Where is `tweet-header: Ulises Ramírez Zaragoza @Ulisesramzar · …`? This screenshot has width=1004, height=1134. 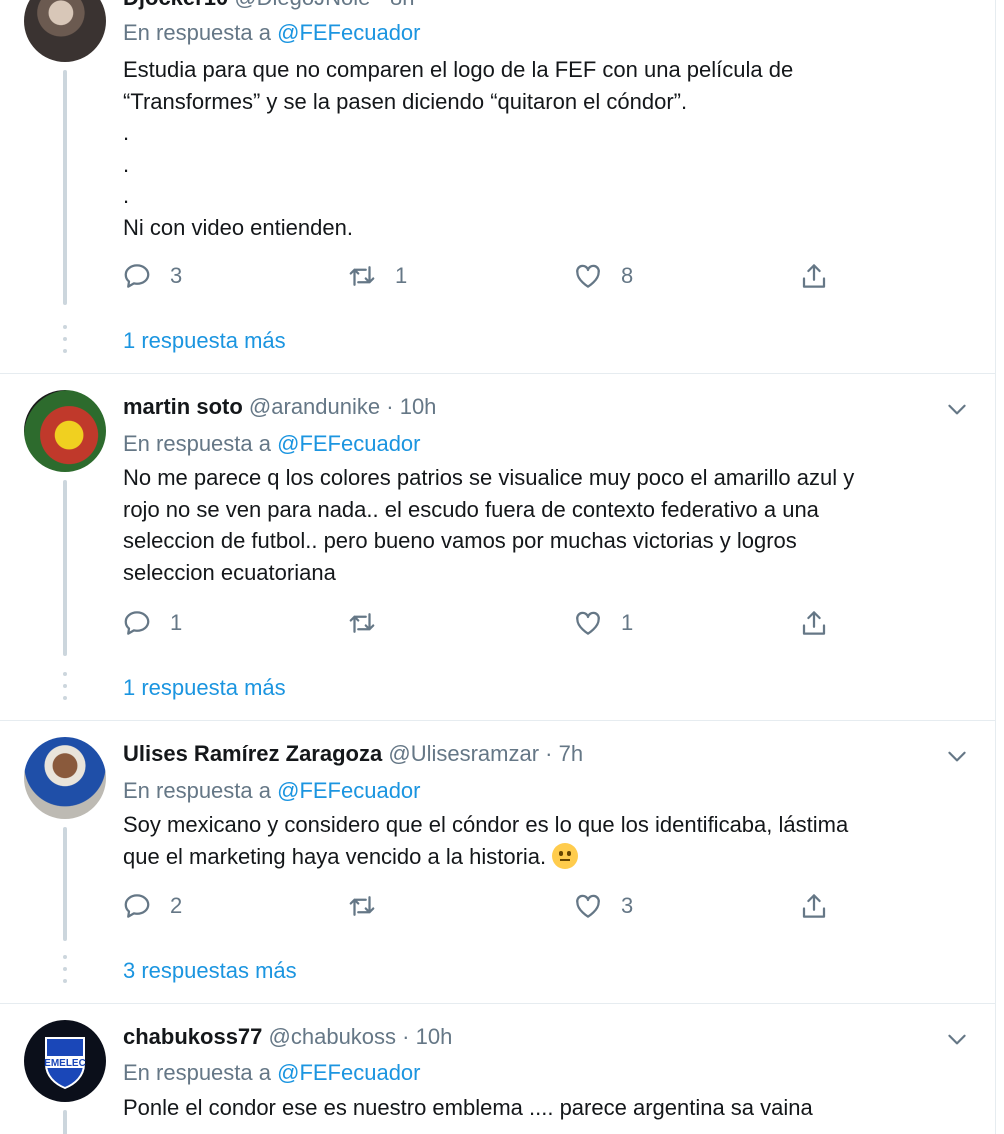 tweet-header: Ulises Ramírez Zaragoza @Ulisesramzar · … is located at coordinates (353, 754).